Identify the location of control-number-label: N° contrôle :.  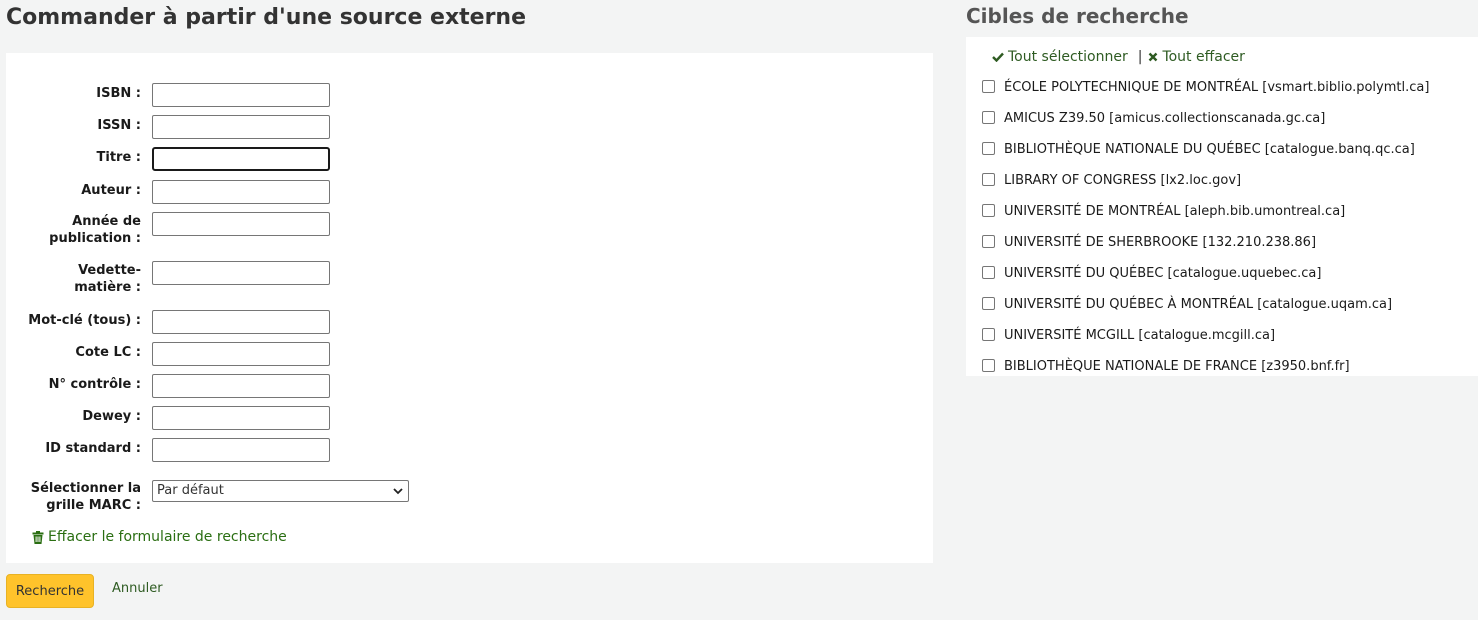
(94, 384).